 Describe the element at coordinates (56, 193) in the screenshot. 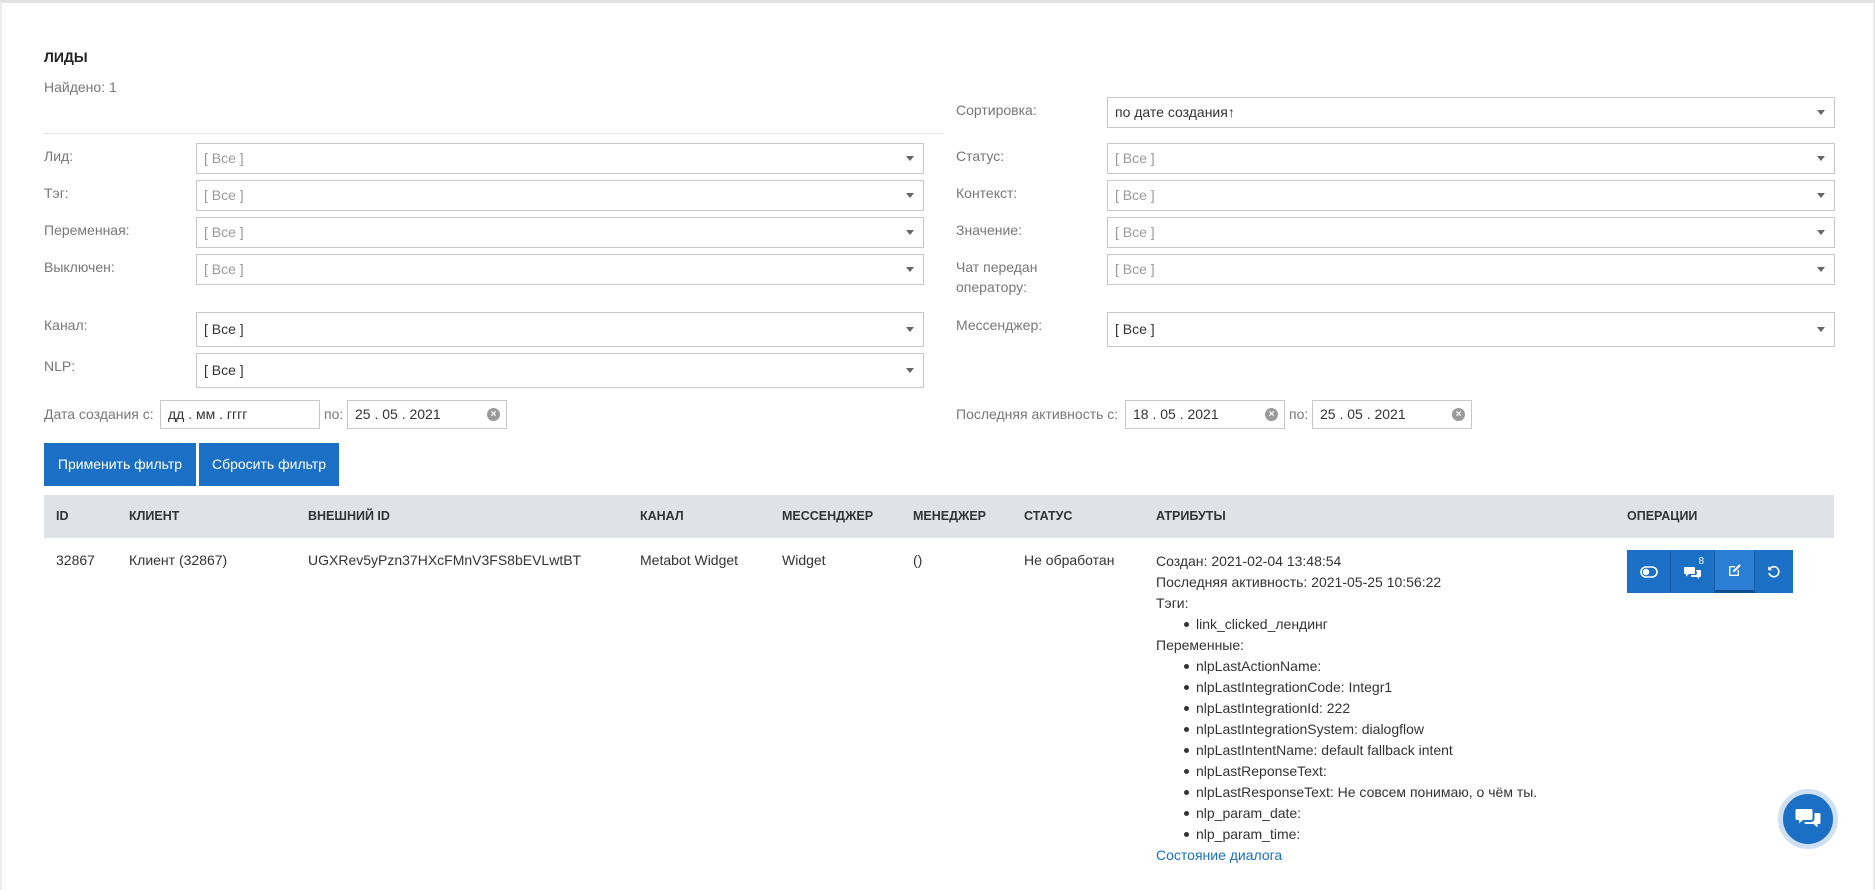

I see `tag-filter-label: Тэг:` at that location.